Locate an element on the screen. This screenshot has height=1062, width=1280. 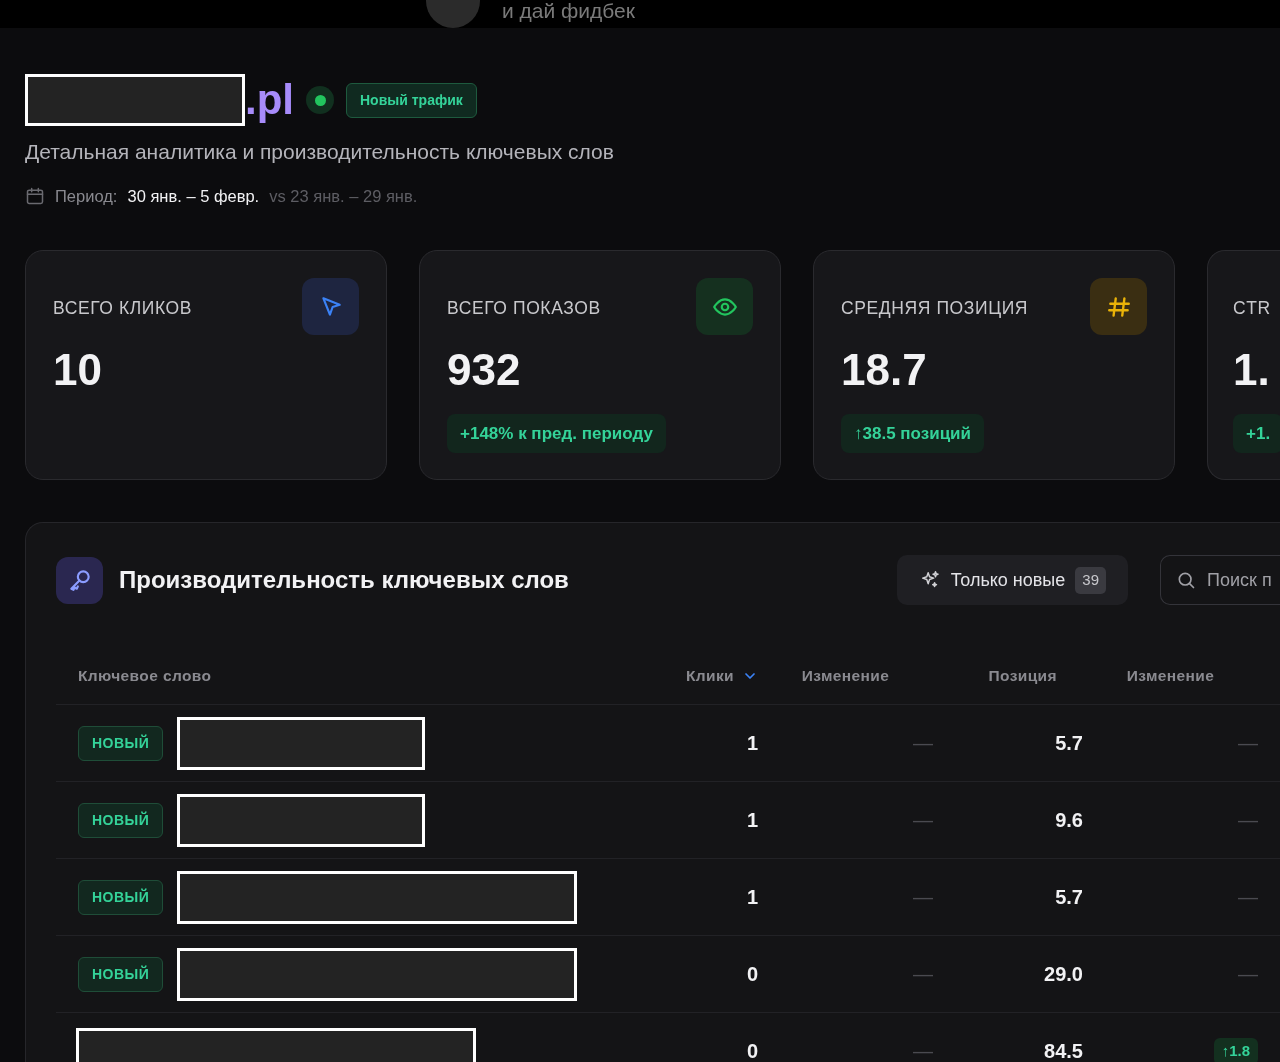
new-only-filter-button: Только новые 39 is located at coordinates (1012, 580).